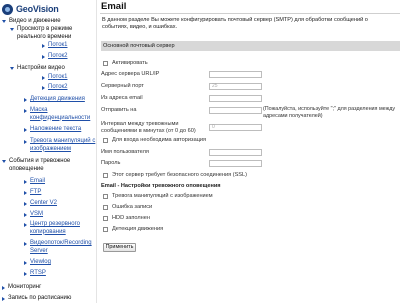 The width and height of the screenshot is (400, 303). What do you see at coordinates (235, 86) in the screenshot?
I see `server-port-input: 25` at bounding box center [235, 86].